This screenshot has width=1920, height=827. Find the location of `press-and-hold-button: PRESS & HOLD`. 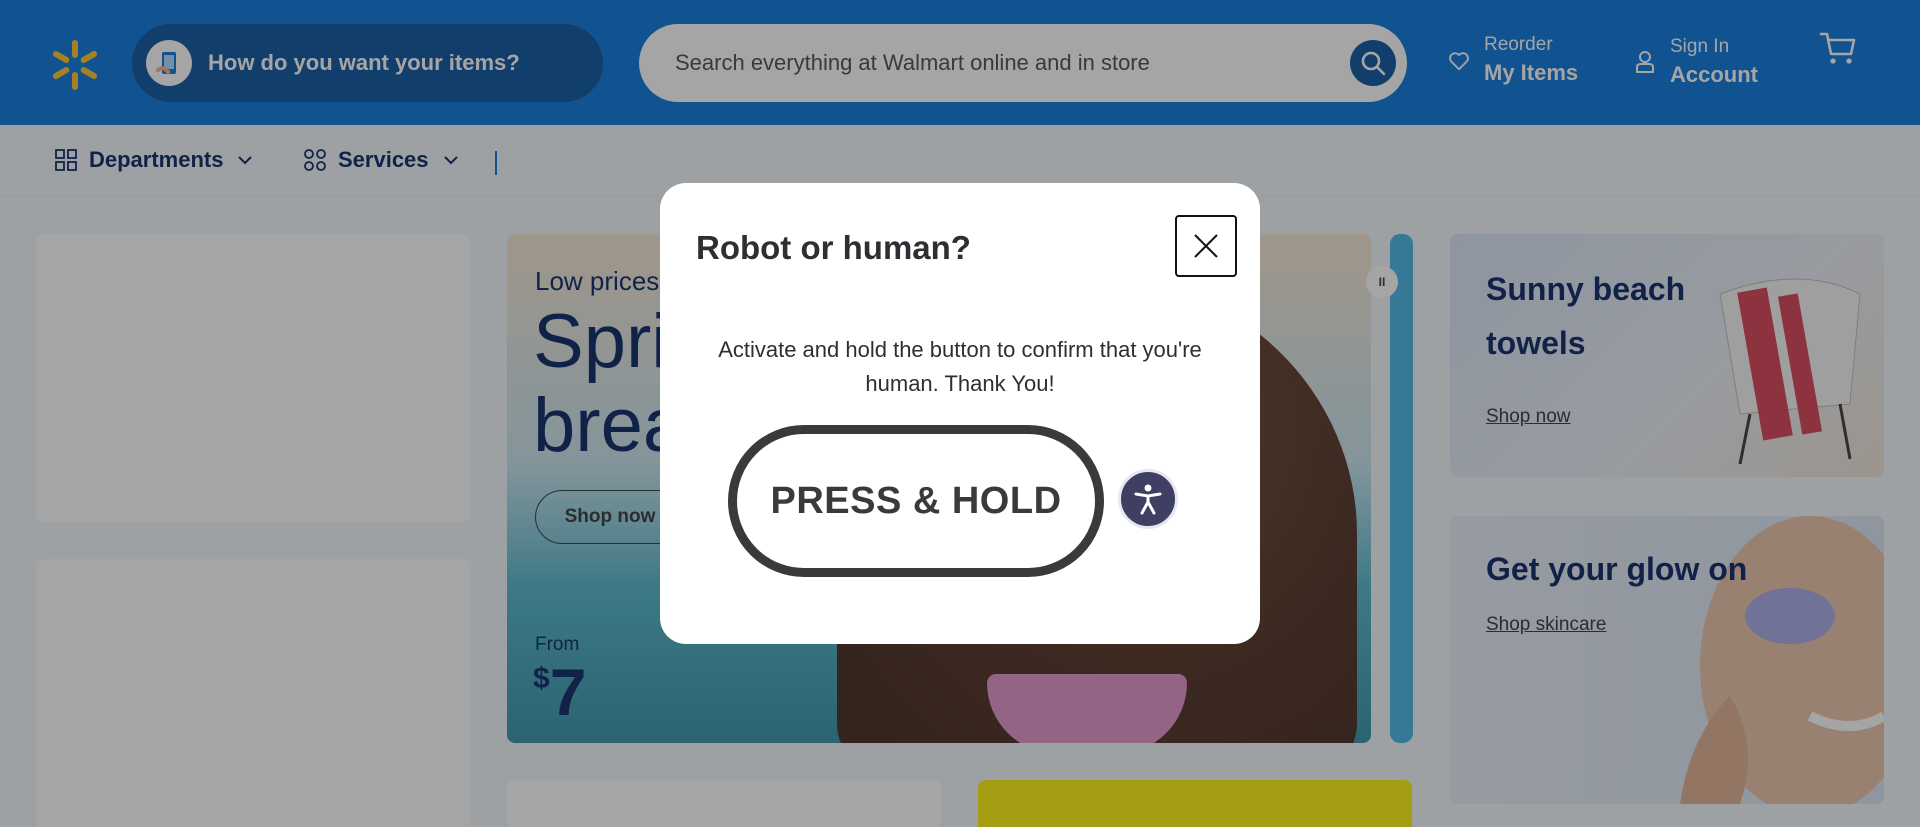

press-and-hold-button: PRESS & HOLD is located at coordinates (916, 501).